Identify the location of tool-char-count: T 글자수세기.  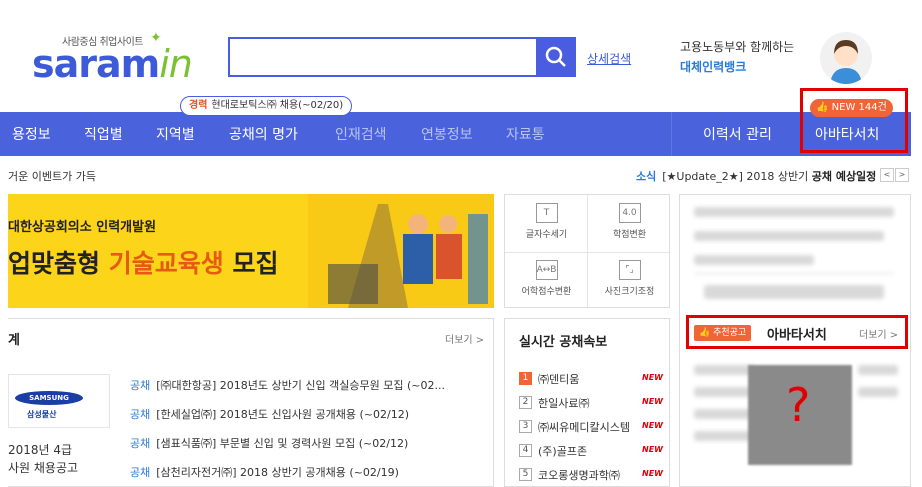
(546, 223).